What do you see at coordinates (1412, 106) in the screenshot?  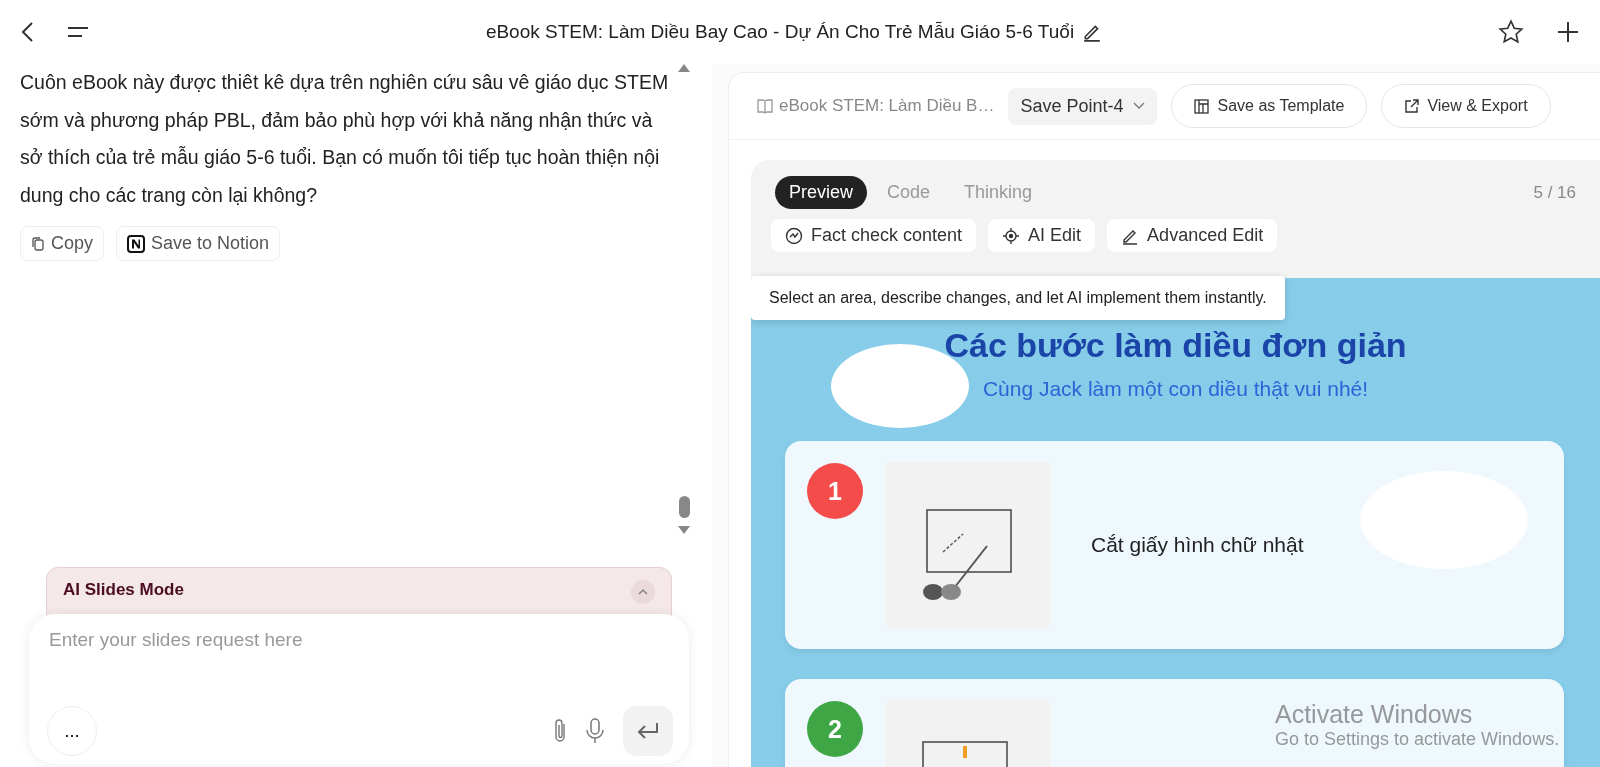 I see `external-link-icon` at bounding box center [1412, 106].